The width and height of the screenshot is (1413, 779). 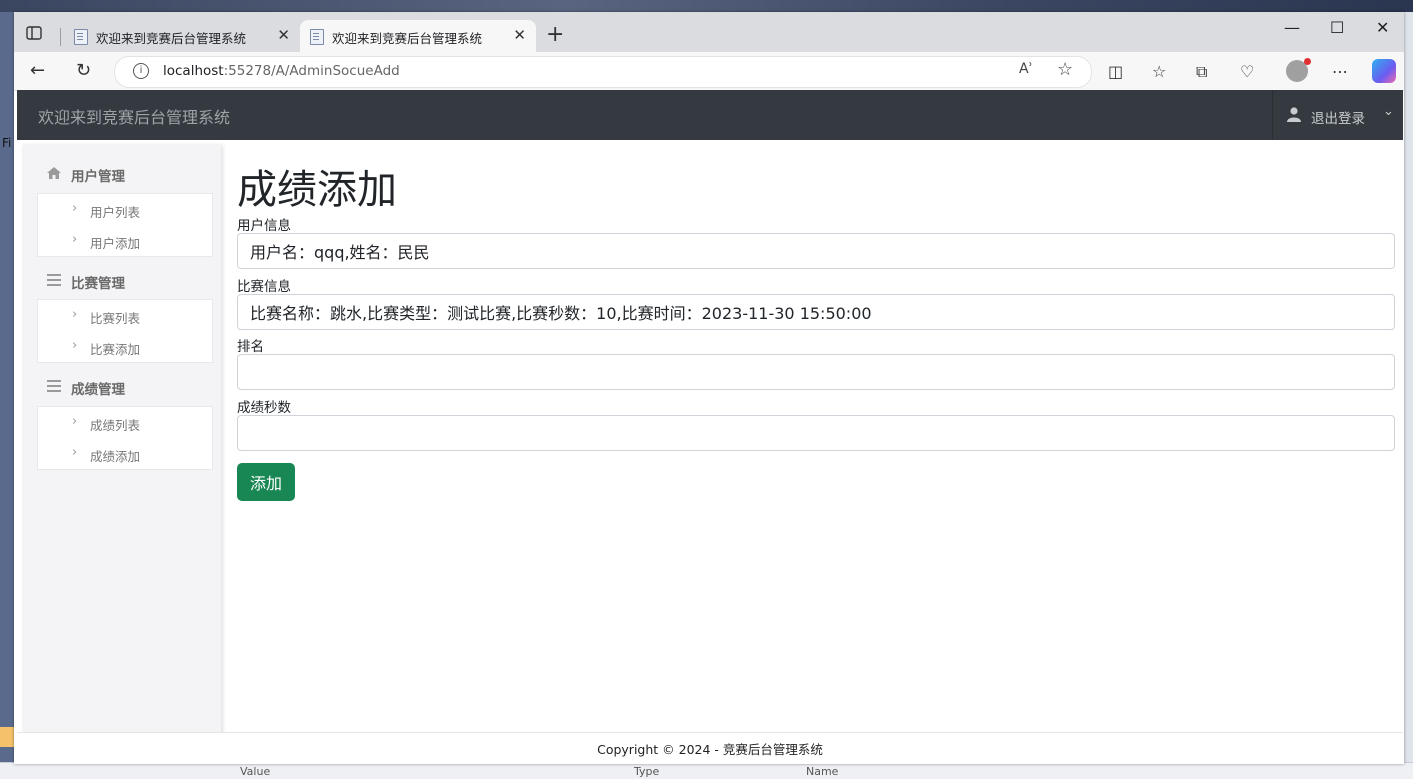 What do you see at coordinates (816, 251) in the screenshot?
I see `user-info-field` at bounding box center [816, 251].